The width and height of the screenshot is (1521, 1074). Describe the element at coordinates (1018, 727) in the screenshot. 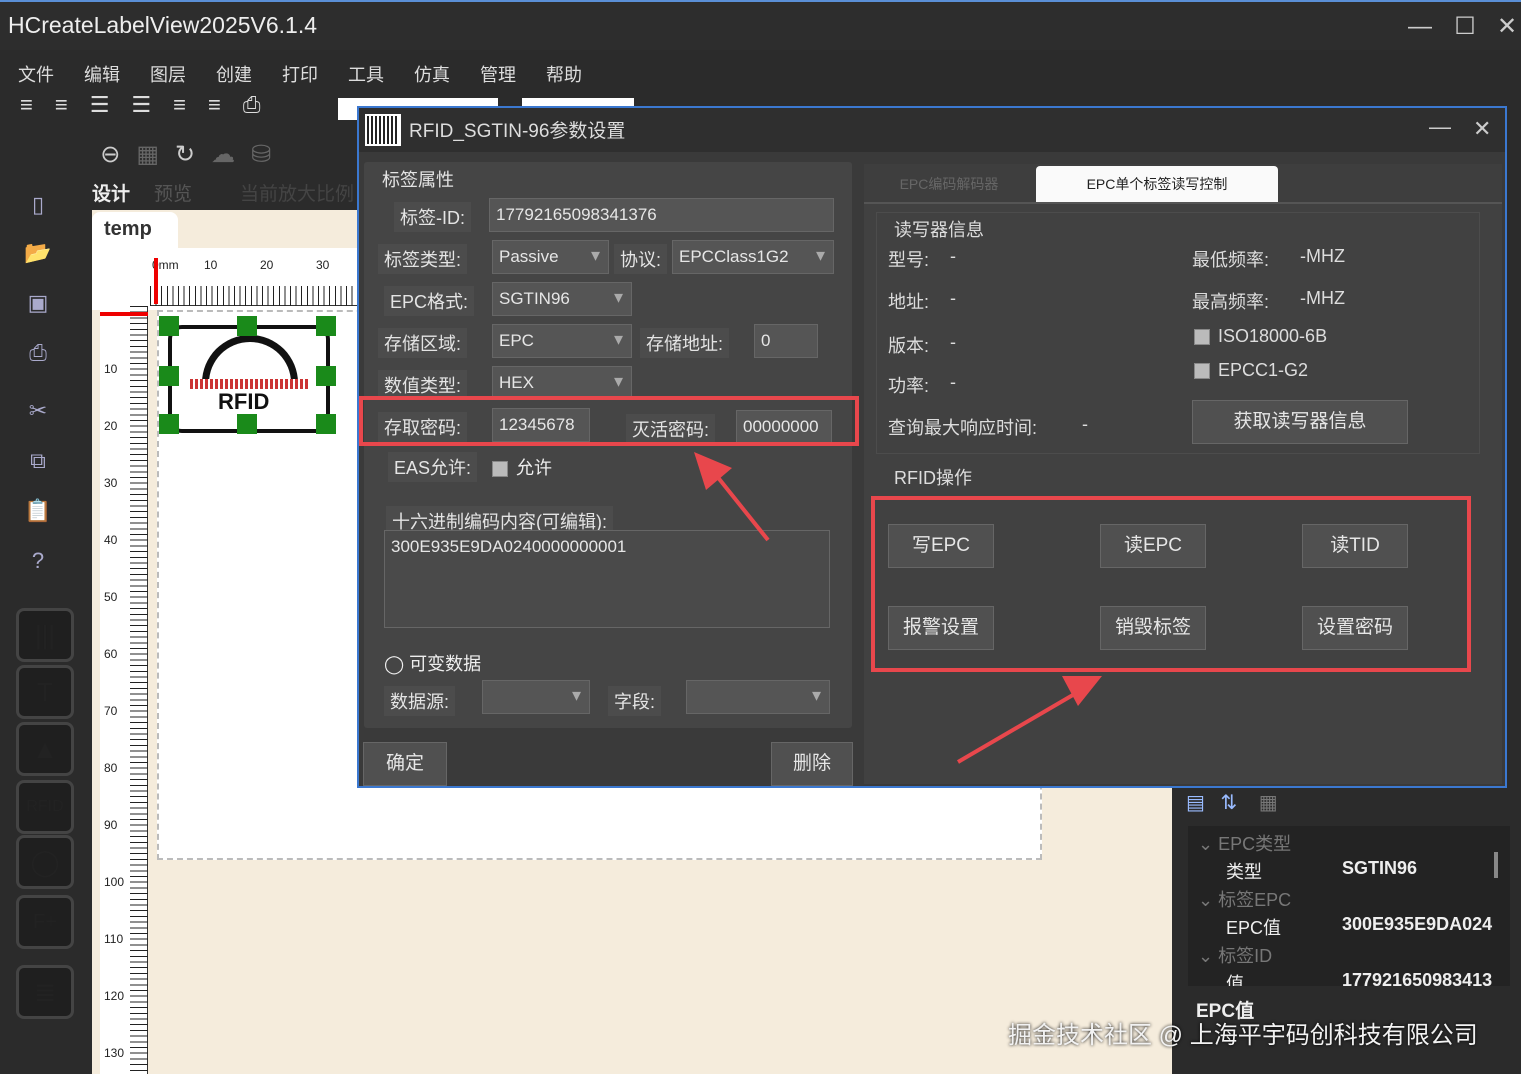

I see `arrow-to-ops` at that location.